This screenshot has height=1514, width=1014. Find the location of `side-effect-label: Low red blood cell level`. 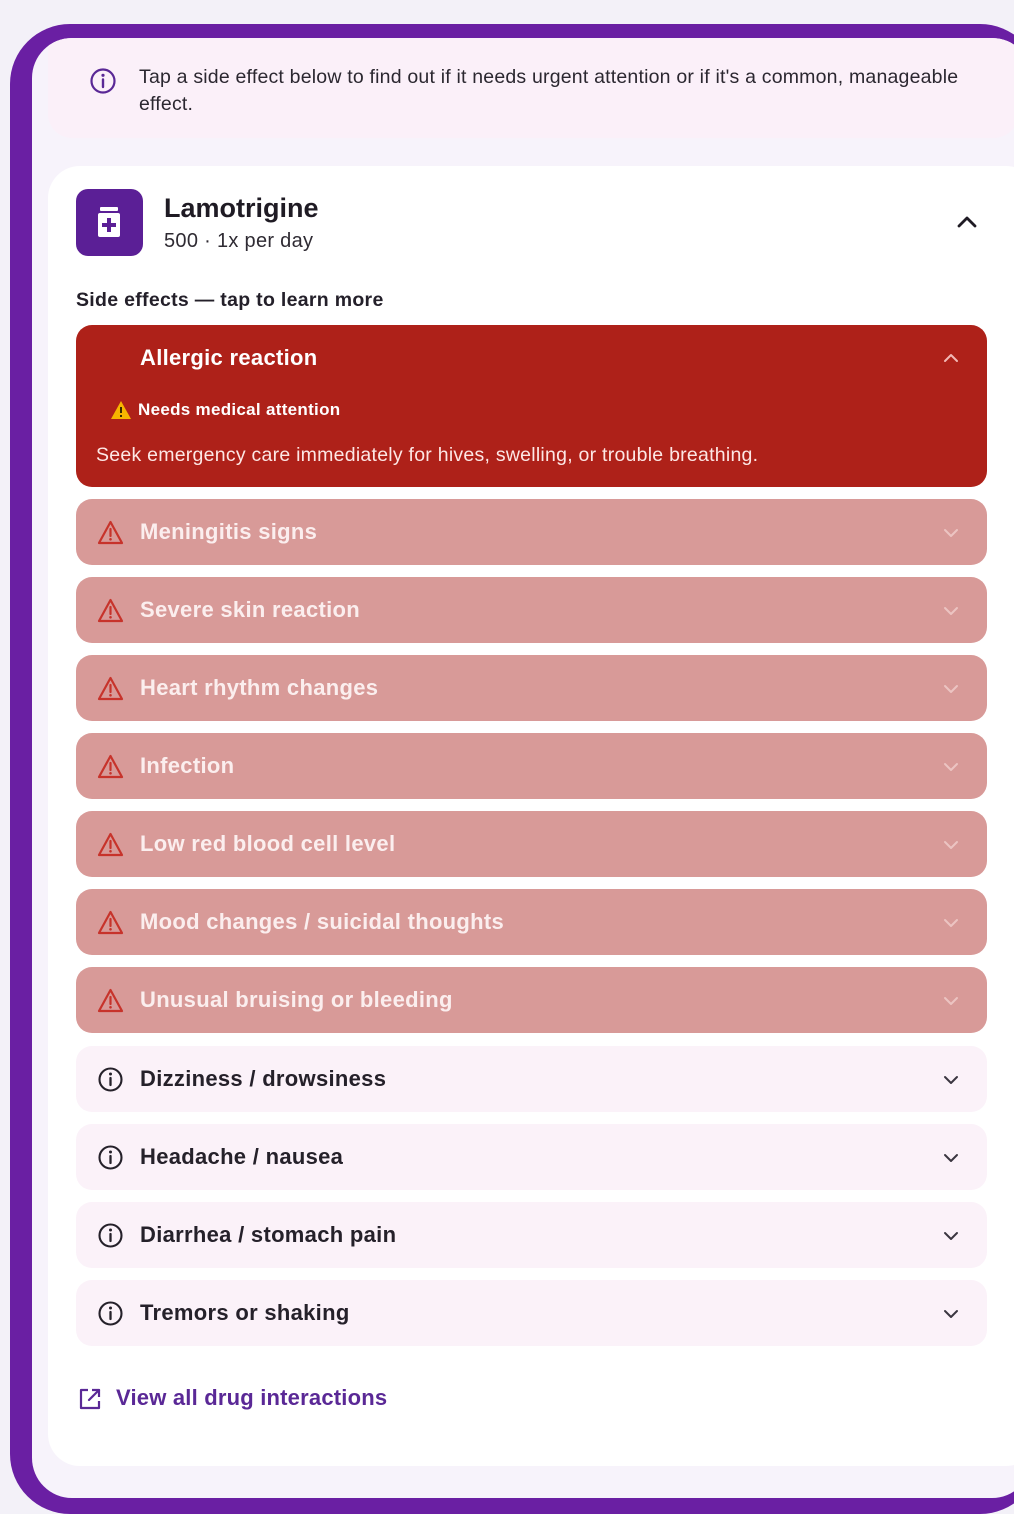

side-effect-label: Low red blood cell level is located at coordinates (268, 843).